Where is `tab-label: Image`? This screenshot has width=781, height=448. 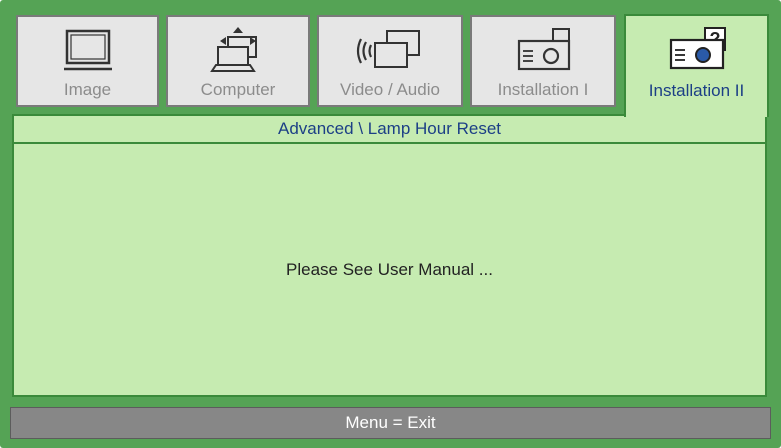
tab-label: Image is located at coordinates (87, 89).